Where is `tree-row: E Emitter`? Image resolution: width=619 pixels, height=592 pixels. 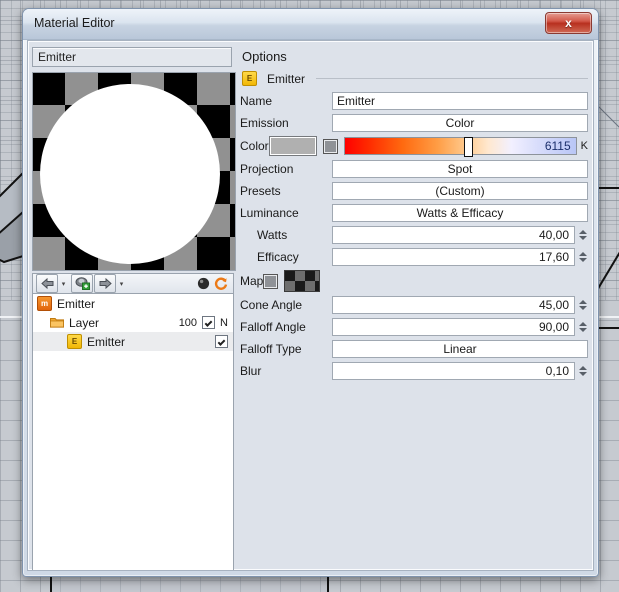 tree-row: E Emitter is located at coordinates (133, 341).